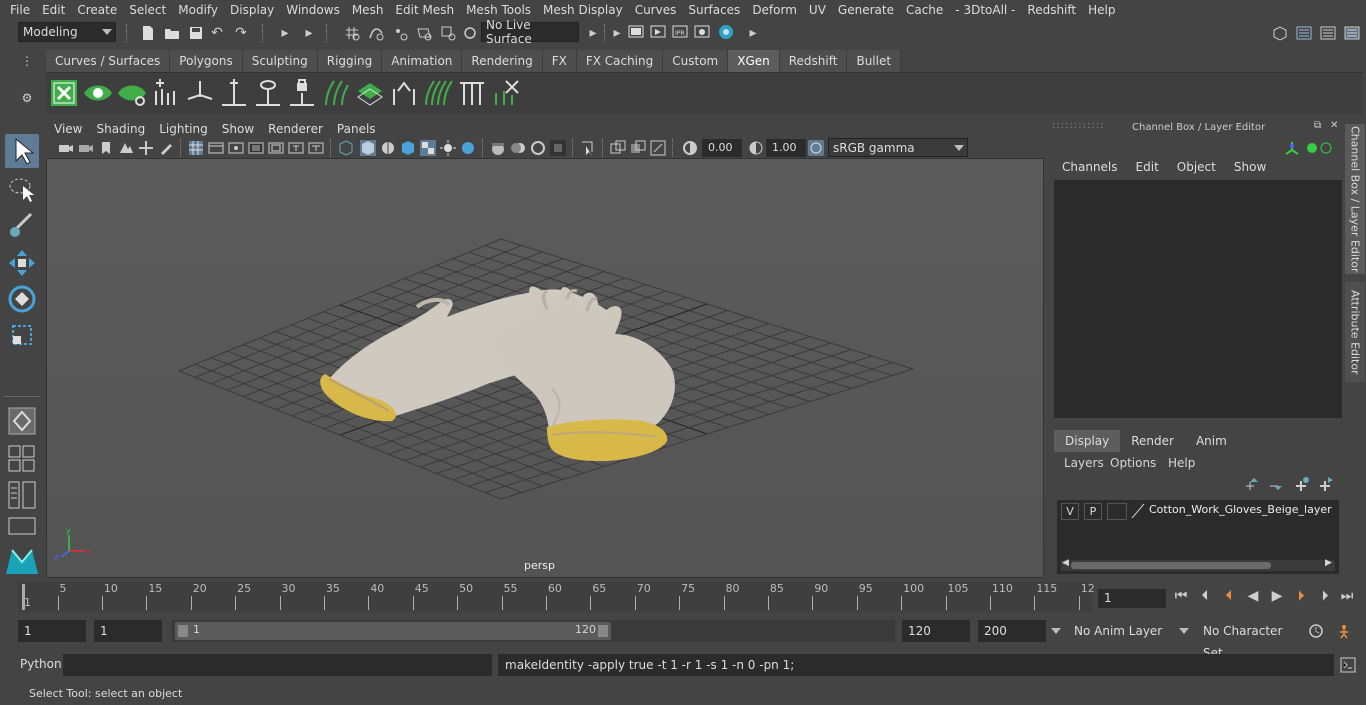 The height and width of the screenshot is (705, 1366). What do you see at coordinates (498, 10) in the screenshot?
I see `menu-mesh-tools: Mesh Tools` at bounding box center [498, 10].